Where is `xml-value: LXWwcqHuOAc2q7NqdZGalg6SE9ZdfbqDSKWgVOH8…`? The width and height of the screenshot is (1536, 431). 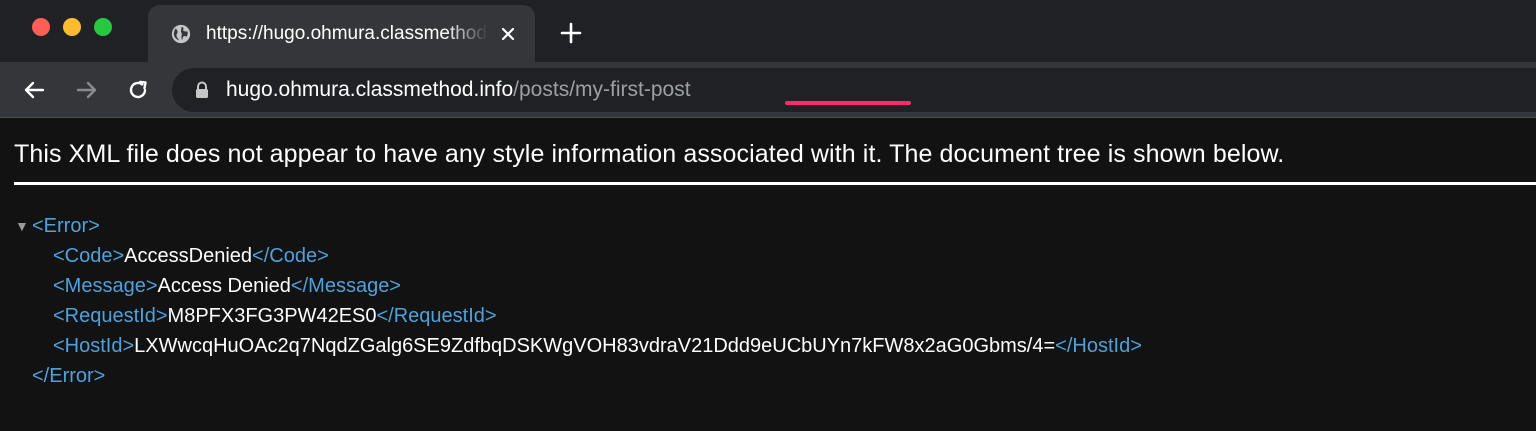 xml-value: LXWwcqHuOAc2q7NqdZGalg6SE9ZdfbqDSKWgVOH8… is located at coordinates (595, 346).